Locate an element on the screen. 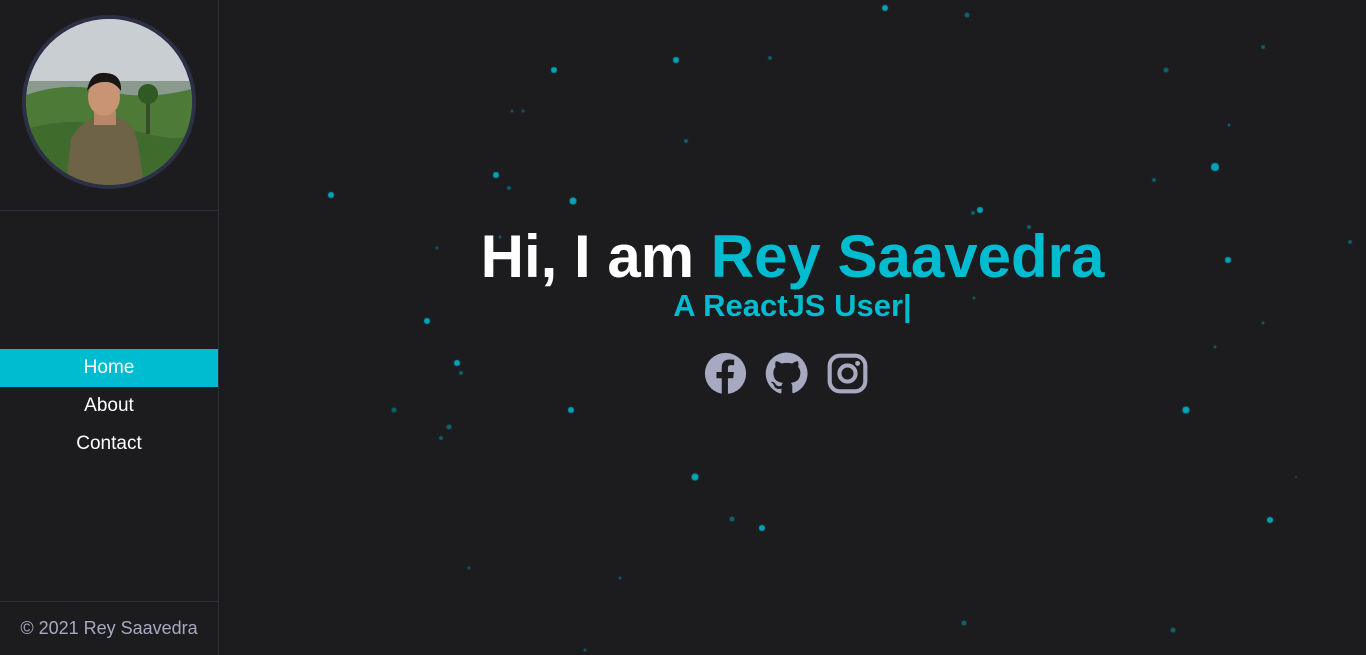  facebook-link is located at coordinates (725, 376).